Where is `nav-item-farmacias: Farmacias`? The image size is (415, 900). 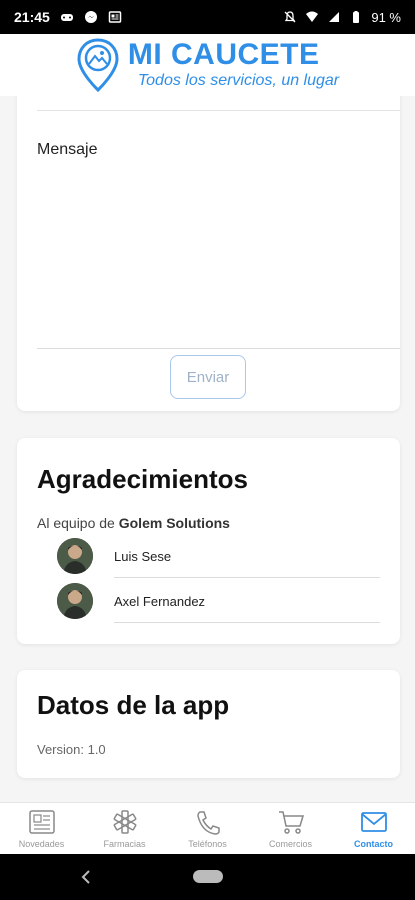
nav-item-farmacias: Farmacias is located at coordinates (124, 828).